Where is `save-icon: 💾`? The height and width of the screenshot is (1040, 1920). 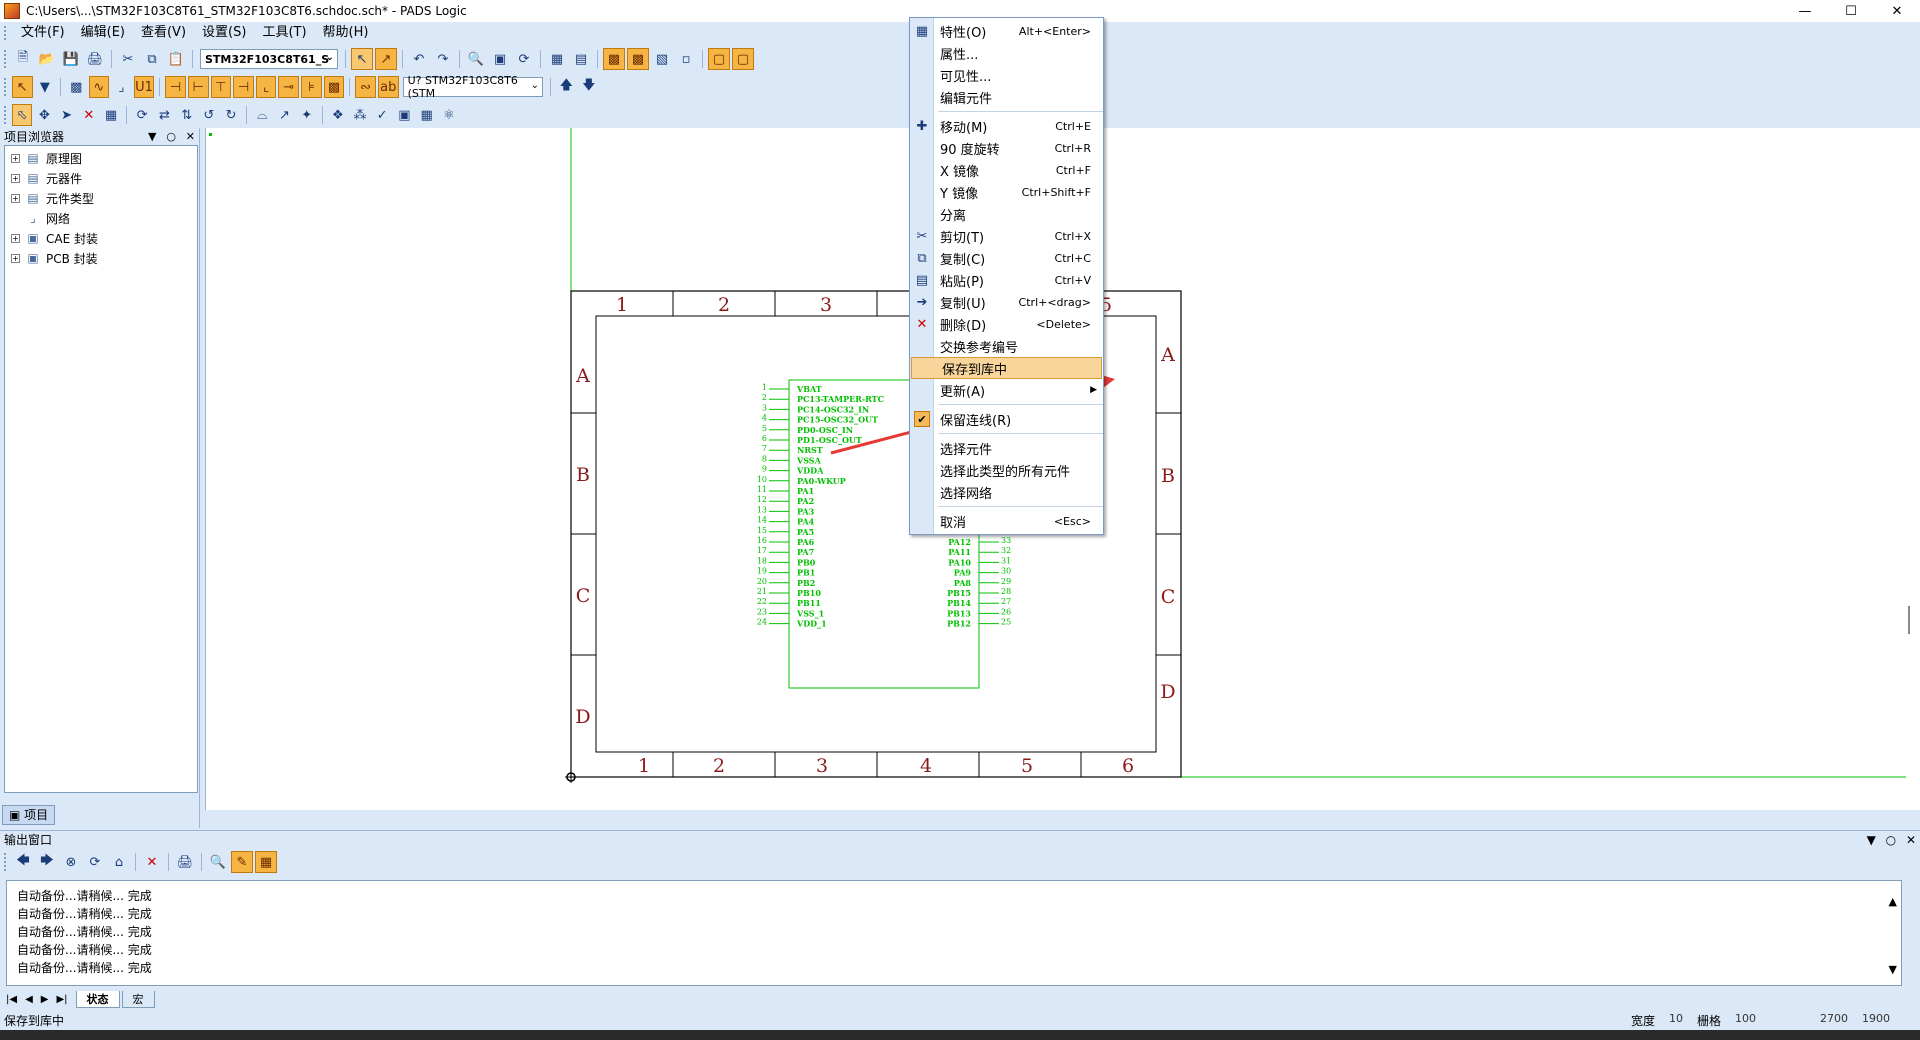 save-icon: 💾 is located at coordinates (71, 59).